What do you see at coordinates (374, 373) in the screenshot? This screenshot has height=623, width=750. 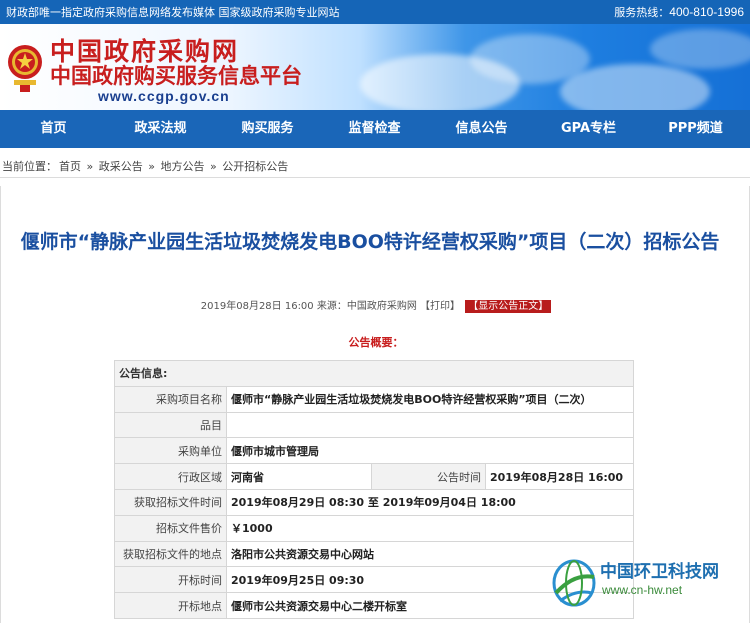 I see `table-header: 公告信息:` at bounding box center [374, 373].